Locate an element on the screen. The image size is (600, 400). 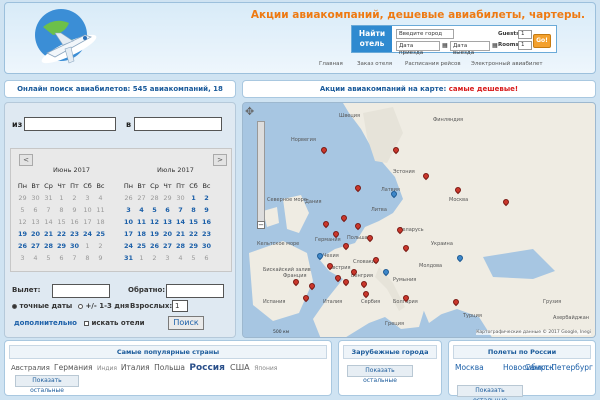
hotel-city-input: Введите город is located at coordinates (425, 34).